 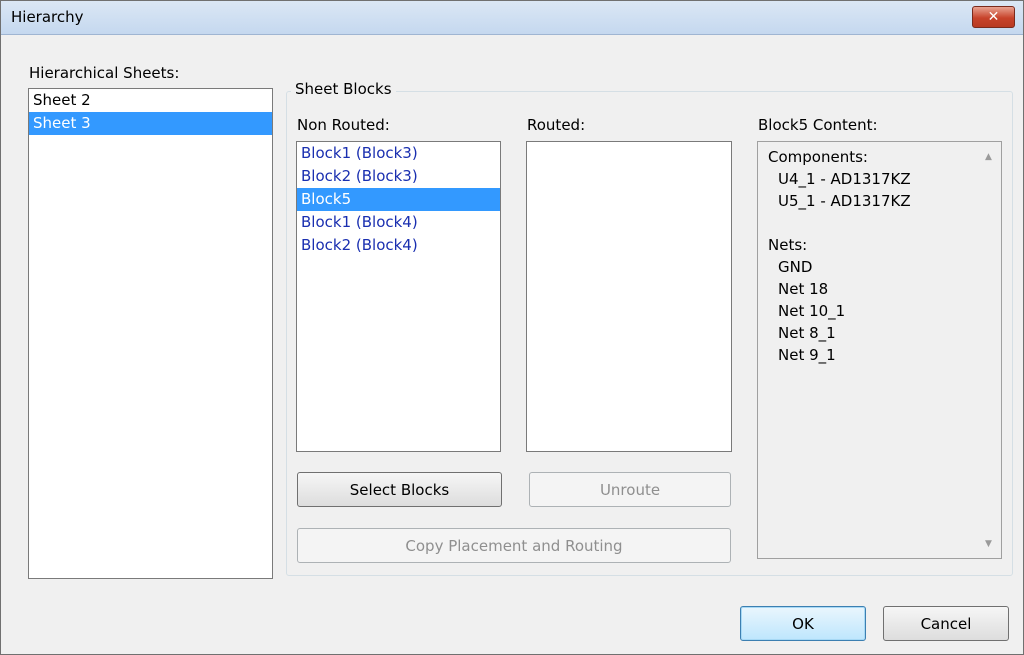 I want to click on unroute-button: Unroute, so click(x=630, y=489).